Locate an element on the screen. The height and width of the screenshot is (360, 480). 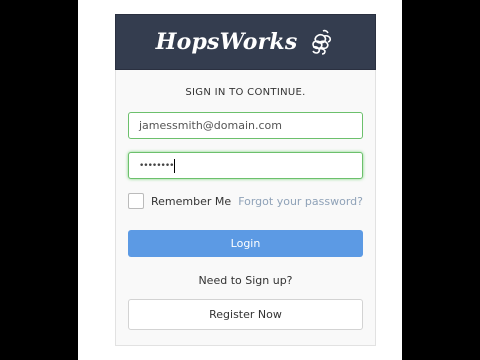
register-now-button: Register Now is located at coordinates (245, 314).